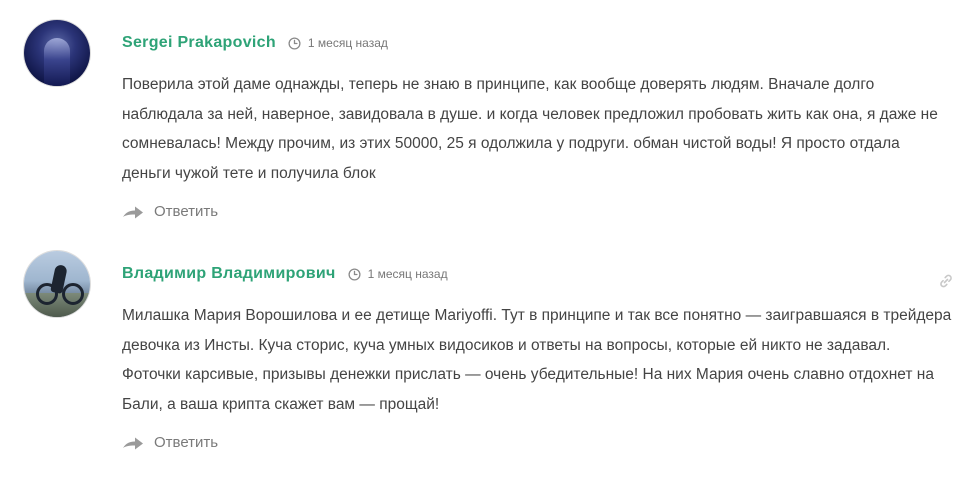 The width and height of the screenshot is (974, 480). I want to click on comment-meta: Владимир Владимирович 1 месяц назад, so click(537, 274).